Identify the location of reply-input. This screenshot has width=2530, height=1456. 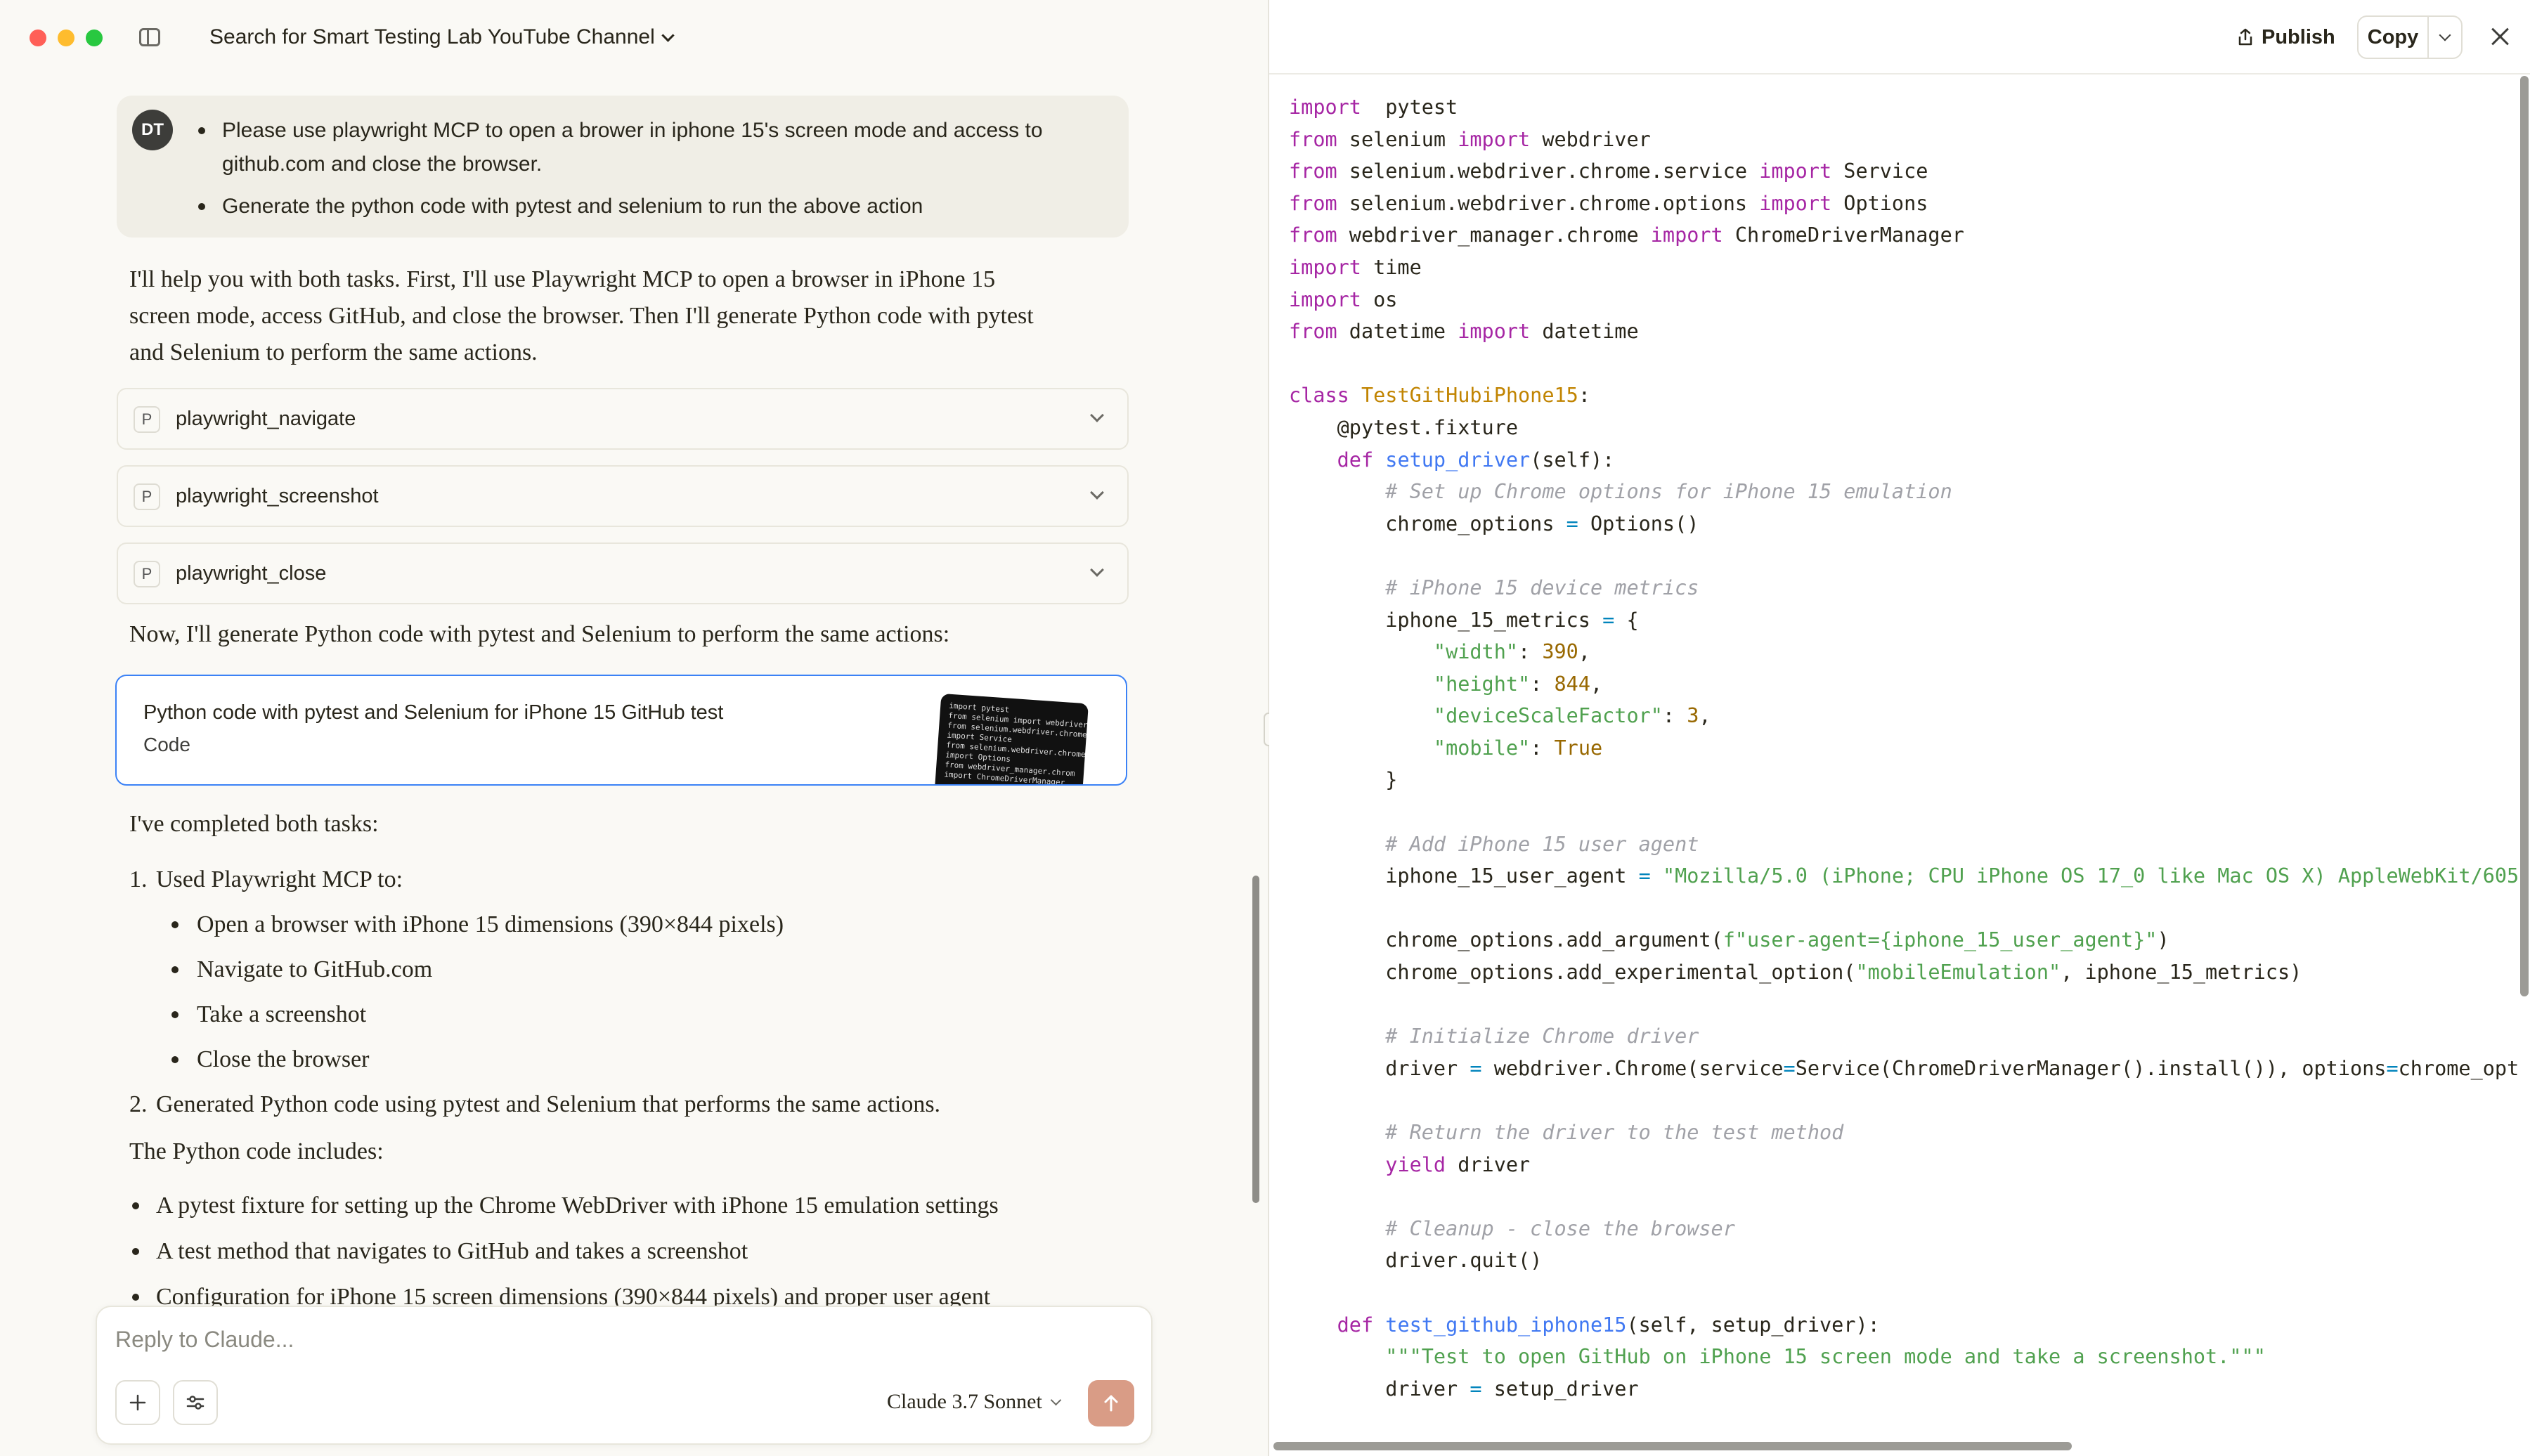
(621, 1339).